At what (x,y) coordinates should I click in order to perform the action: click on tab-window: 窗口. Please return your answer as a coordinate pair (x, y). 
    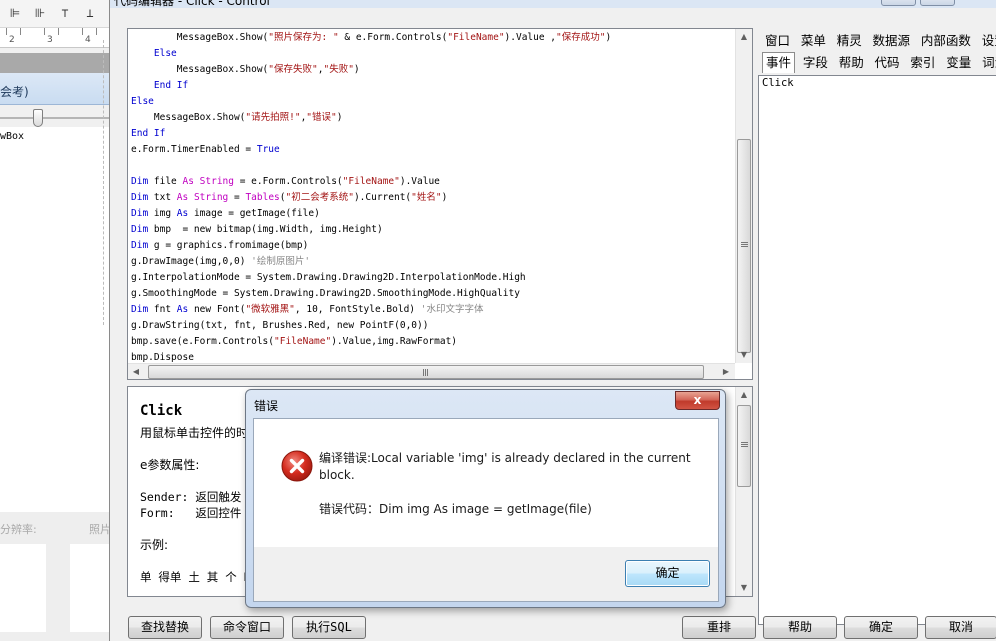
    Looking at the image, I should click on (777, 41).